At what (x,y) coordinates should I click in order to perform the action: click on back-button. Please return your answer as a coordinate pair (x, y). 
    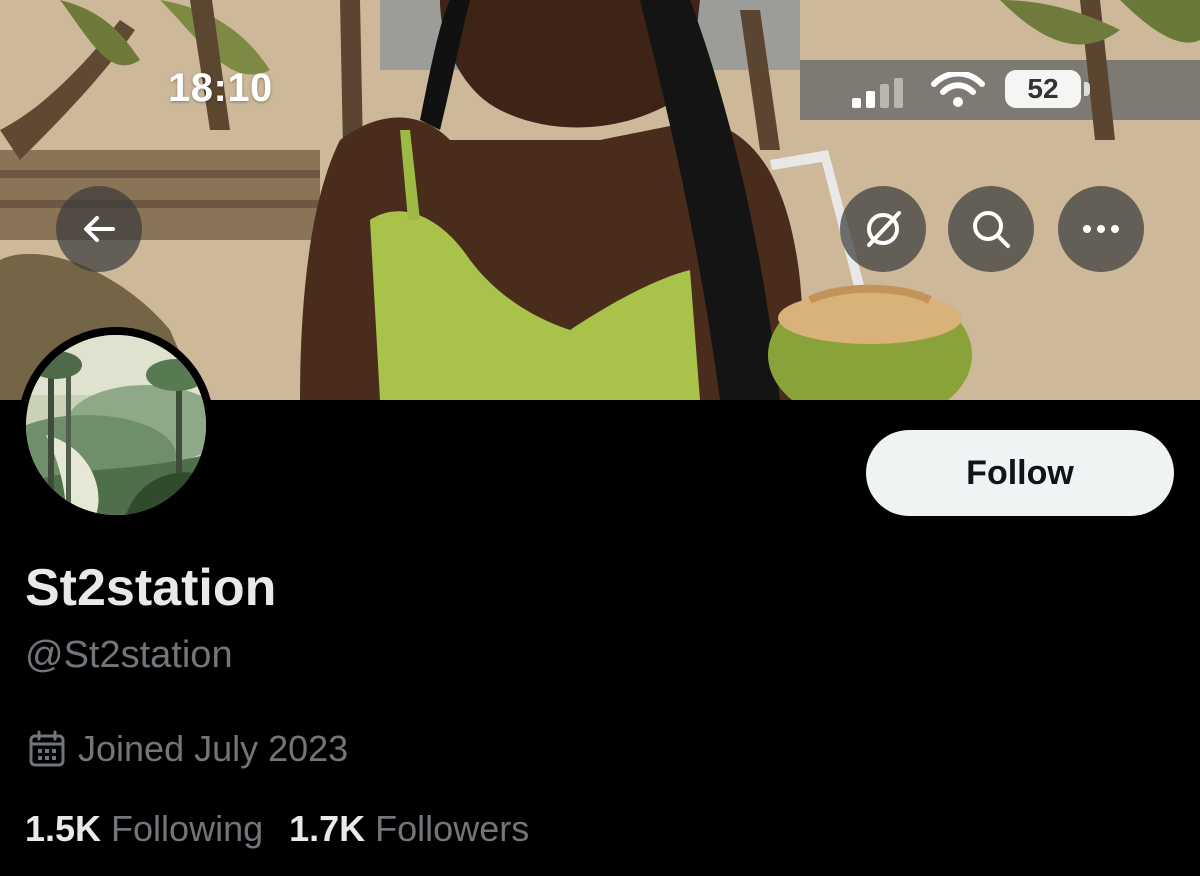
    Looking at the image, I should click on (99, 229).